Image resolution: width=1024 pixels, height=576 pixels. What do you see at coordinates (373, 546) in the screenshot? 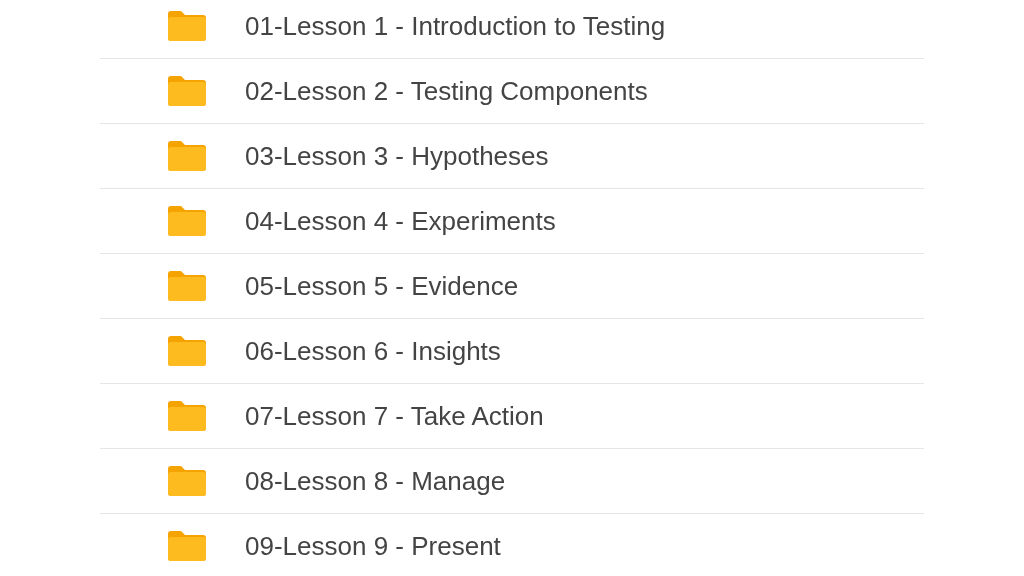
I see `folder-name: 09-Lesson 9 - Present` at bounding box center [373, 546].